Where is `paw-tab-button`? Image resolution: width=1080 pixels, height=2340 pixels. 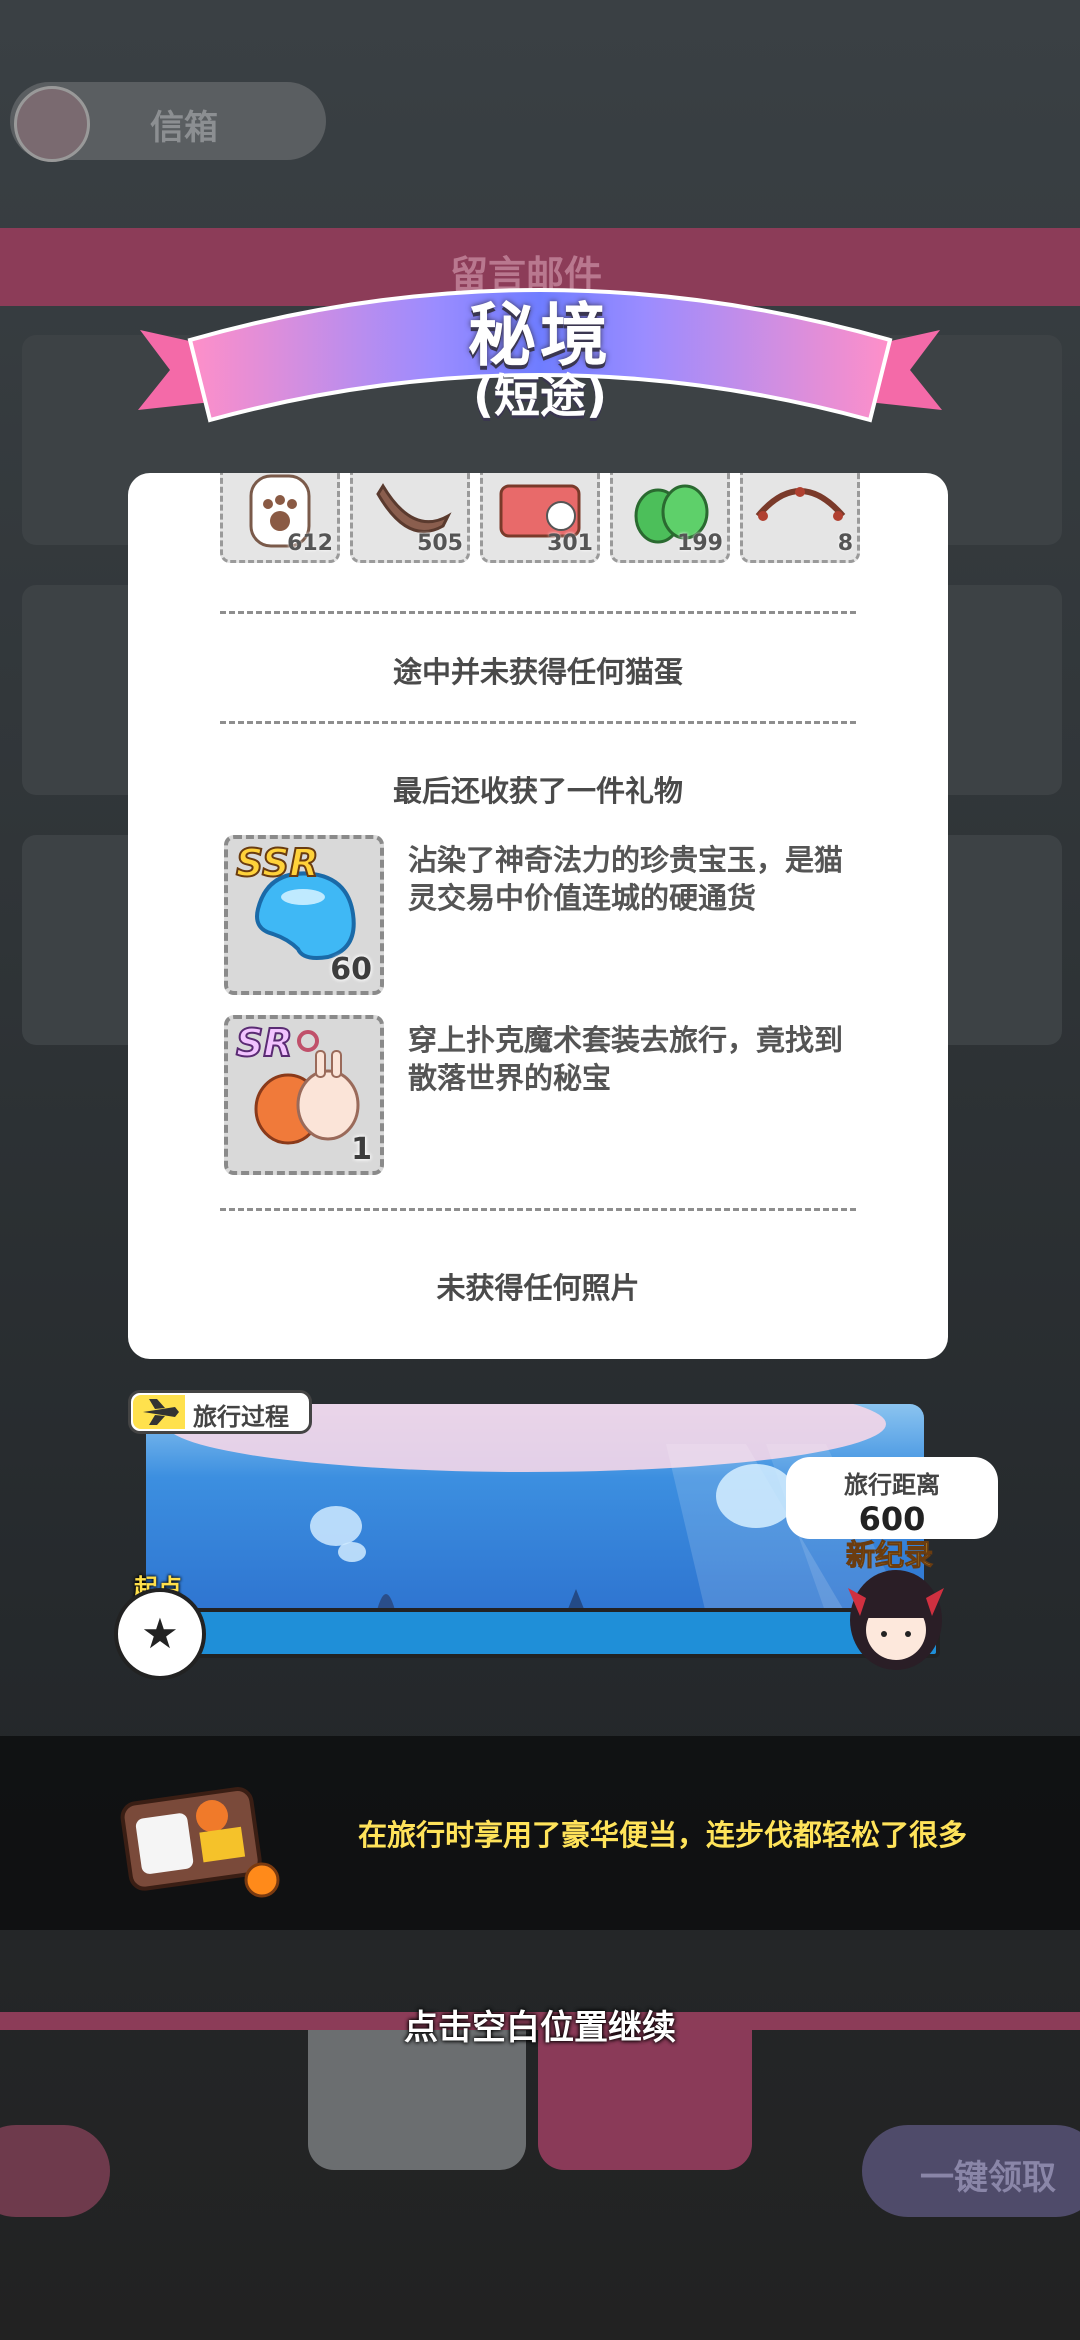 paw-tab-button is located at coordinates (417, 2100).